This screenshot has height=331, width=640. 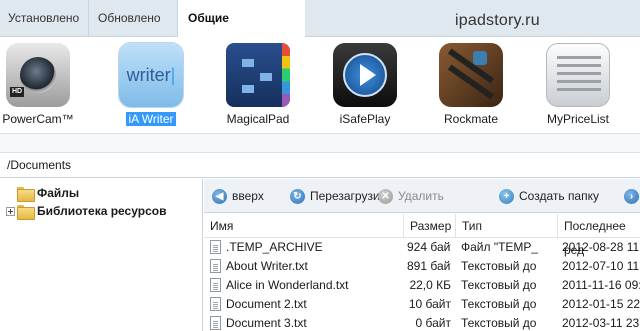 I want to click on up-button: ◀ вверх, so click(x=238, y=196).